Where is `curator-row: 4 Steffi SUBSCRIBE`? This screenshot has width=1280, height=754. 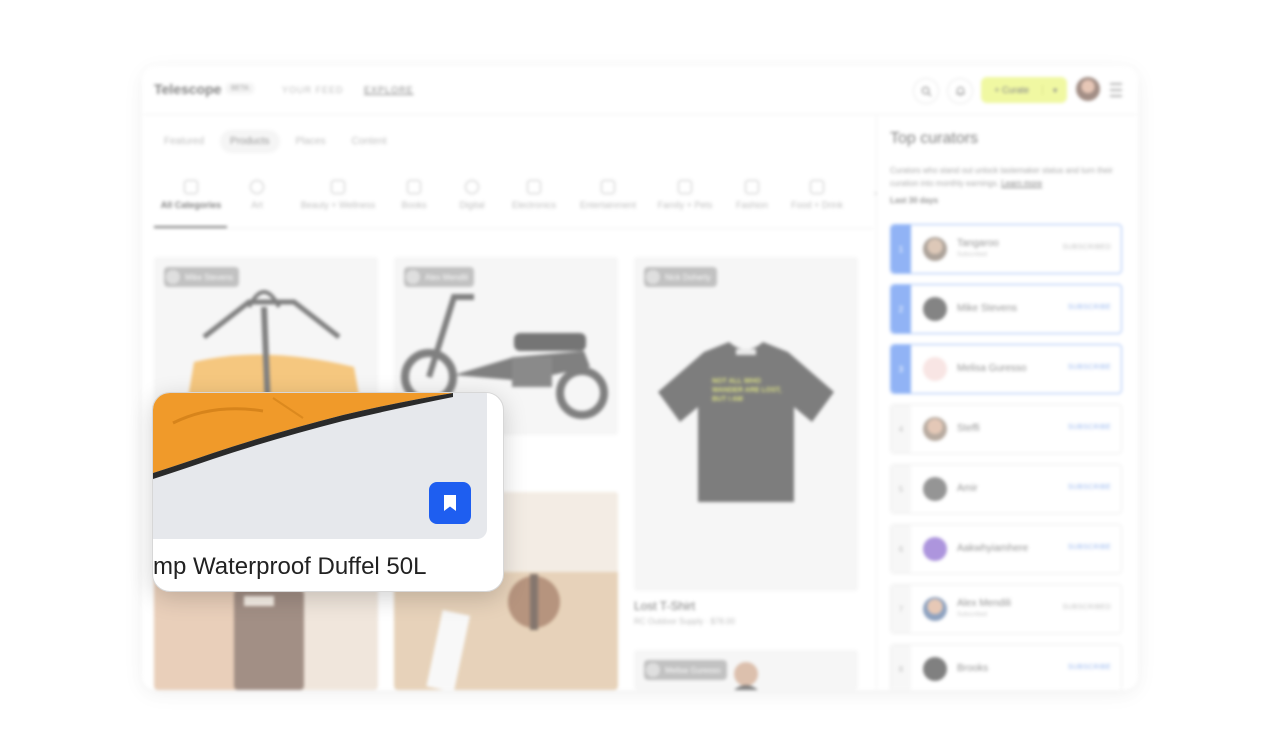 curator-row: 4 Steffi SUBSCRIBE is located at coordinates (1006, 429).